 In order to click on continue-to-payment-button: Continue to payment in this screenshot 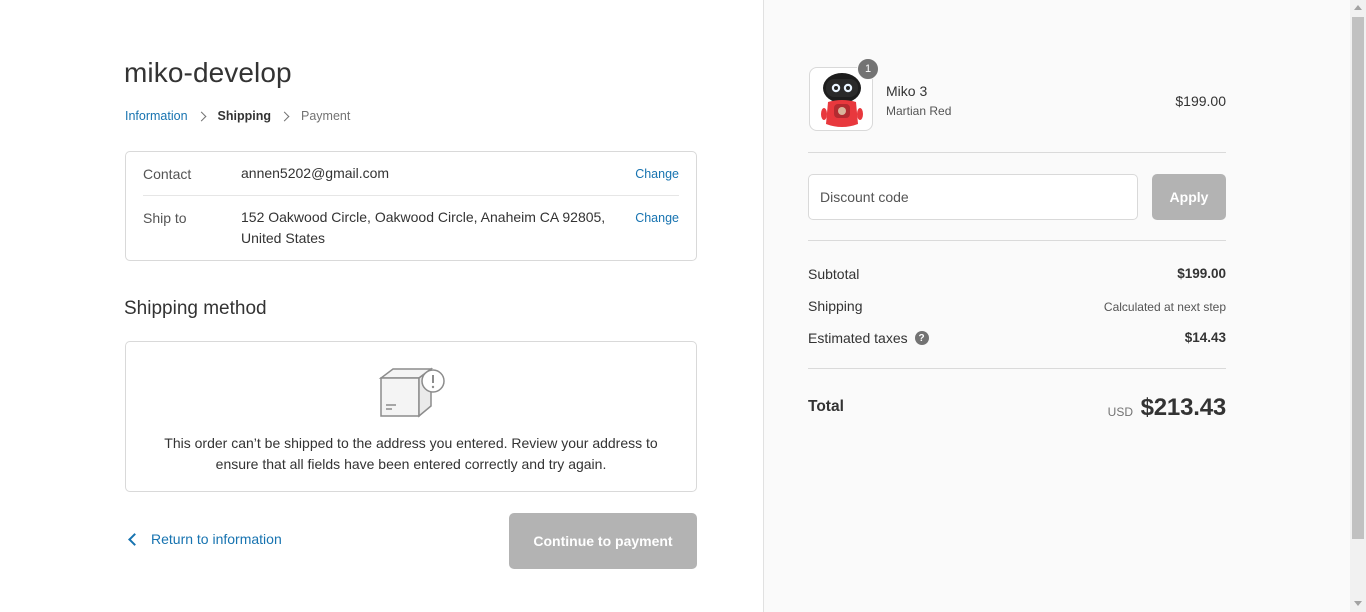, I will do `click(603, 541)`.